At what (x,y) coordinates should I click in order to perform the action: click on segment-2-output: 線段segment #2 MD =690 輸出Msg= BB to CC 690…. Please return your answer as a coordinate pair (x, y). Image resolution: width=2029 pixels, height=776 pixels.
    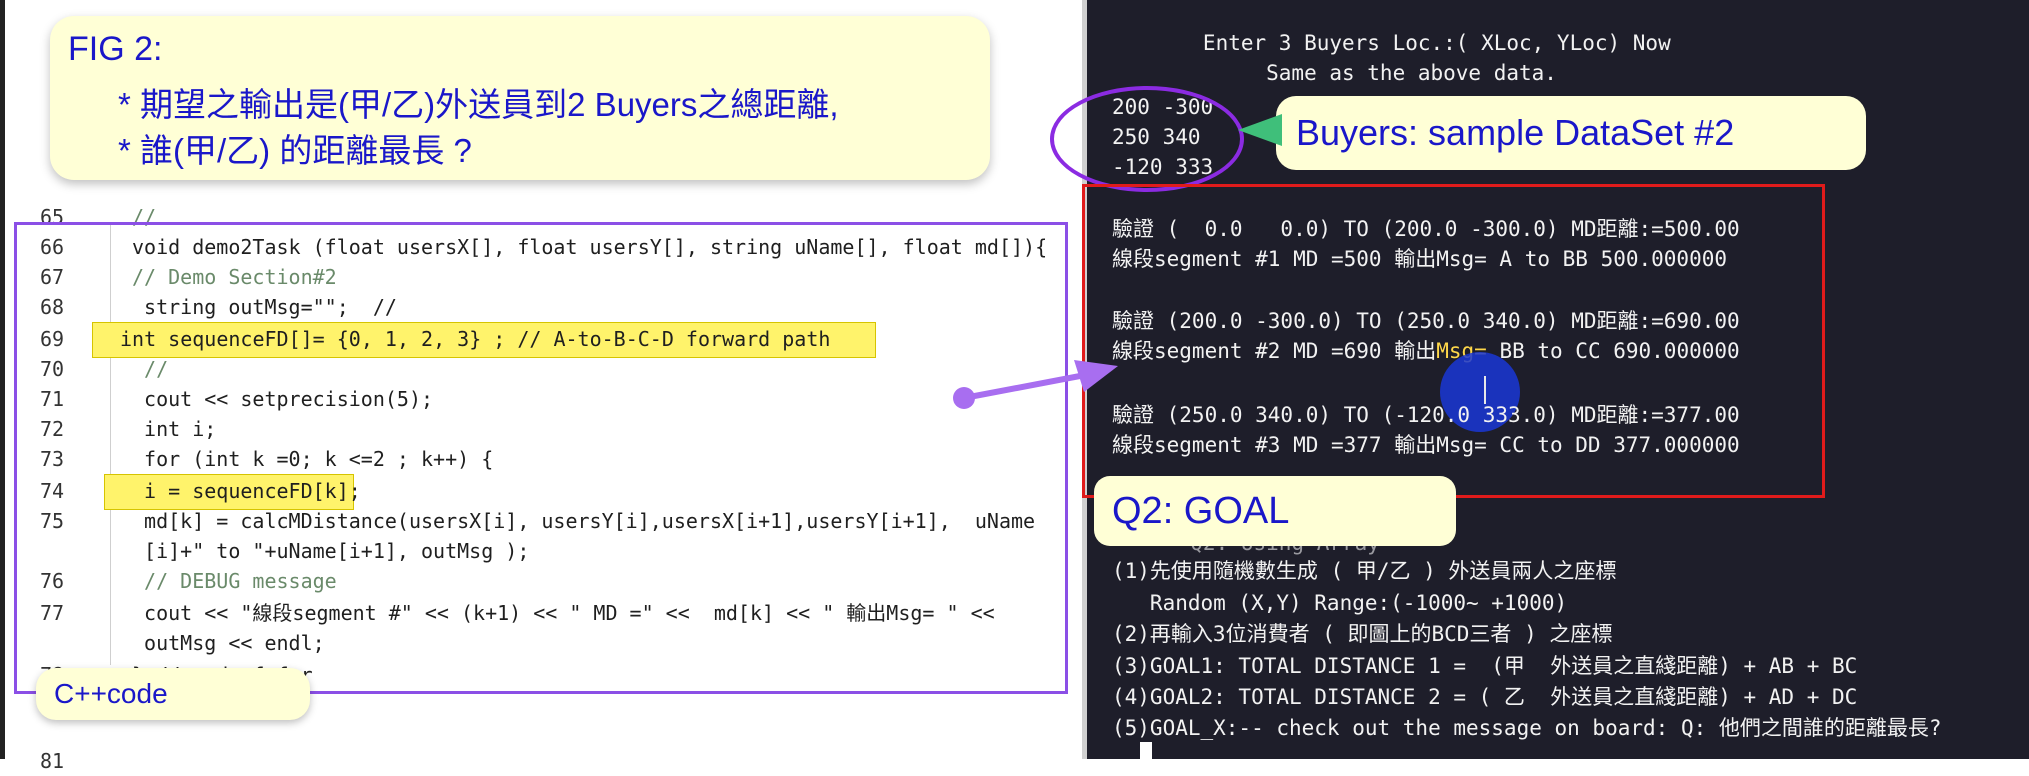
    Looking at the image, I should click on (1426, 351).